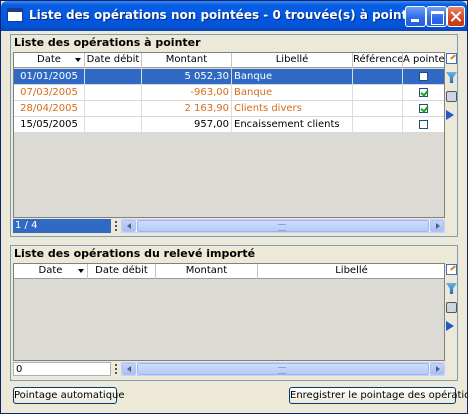  What do you see at coordinates (423, 60) in the screenshot?
I see `column-header-a-pointer: A pointer` at bounding box center [423, 60].